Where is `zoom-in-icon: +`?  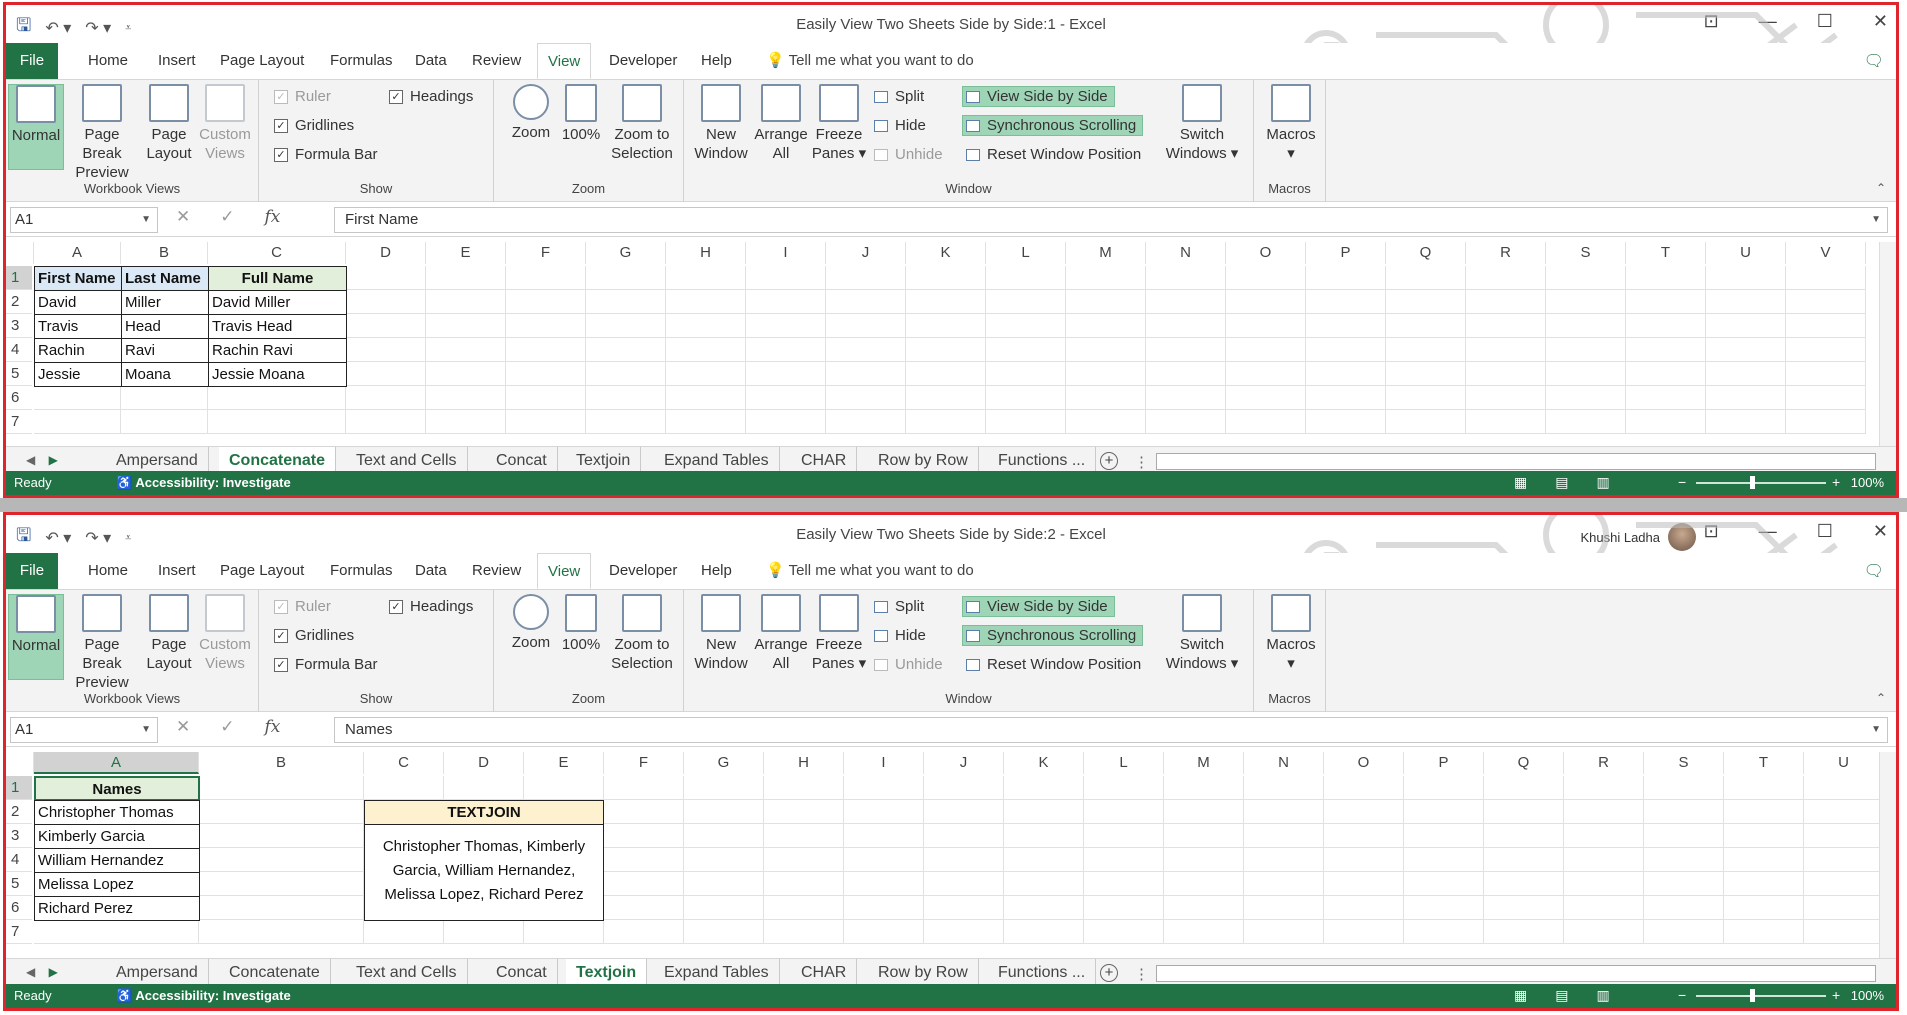 zoom-in-icon: + is located at coordinates (1836, 482).